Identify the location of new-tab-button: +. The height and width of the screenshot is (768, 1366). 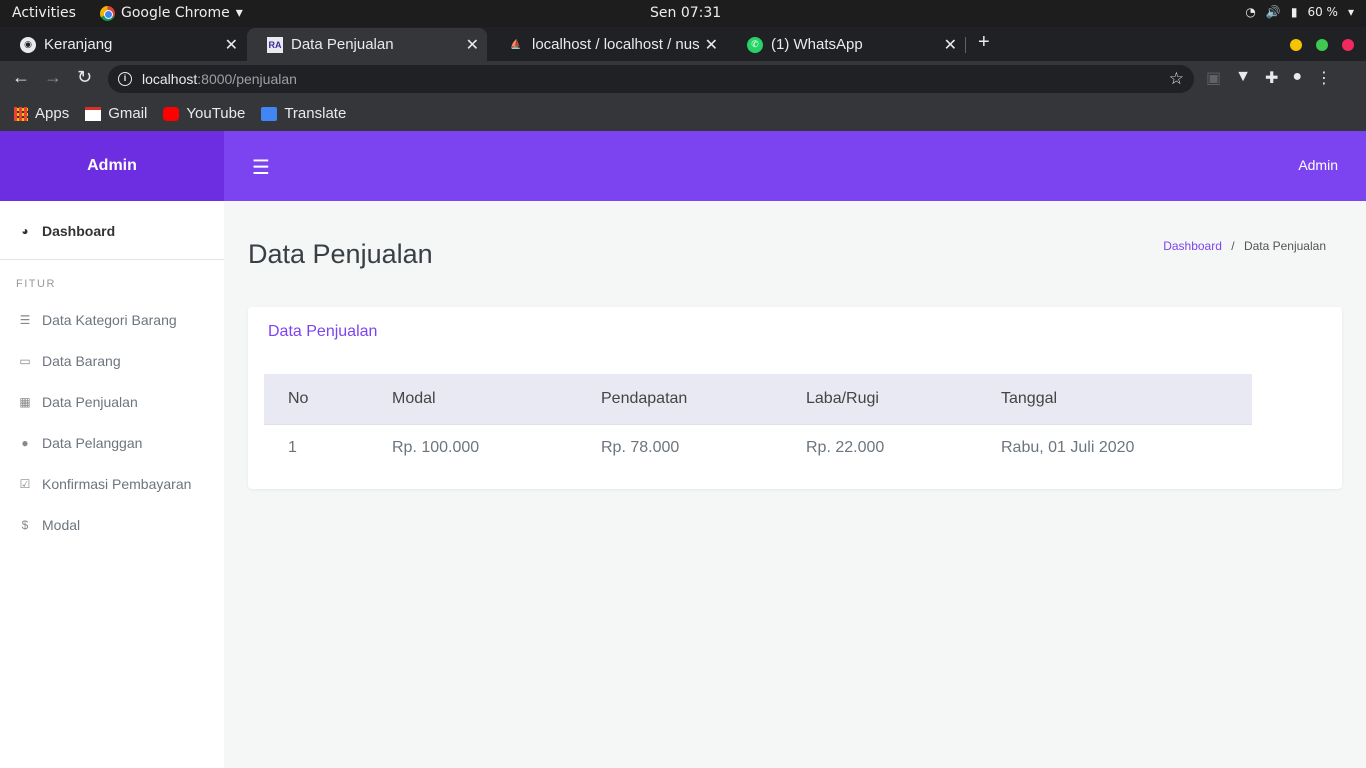
(984, 42).